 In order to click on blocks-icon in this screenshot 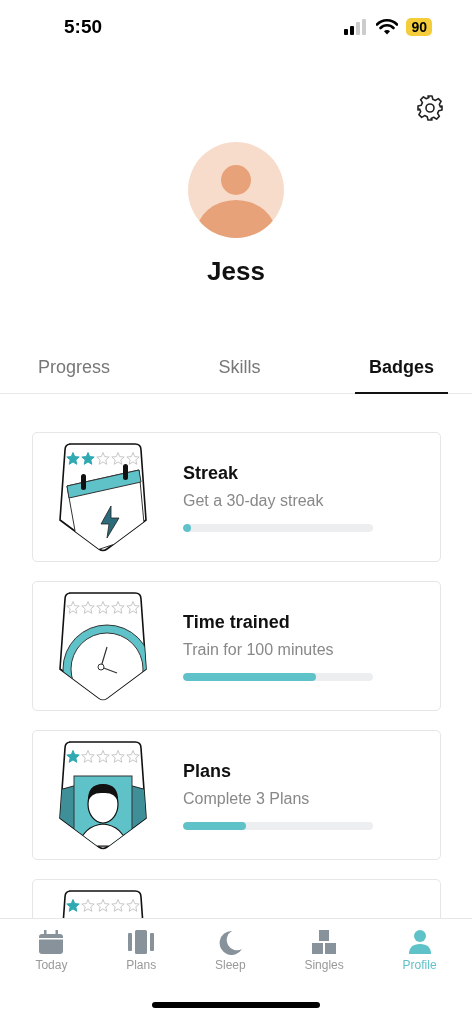, I will do `click(324, 942)`.